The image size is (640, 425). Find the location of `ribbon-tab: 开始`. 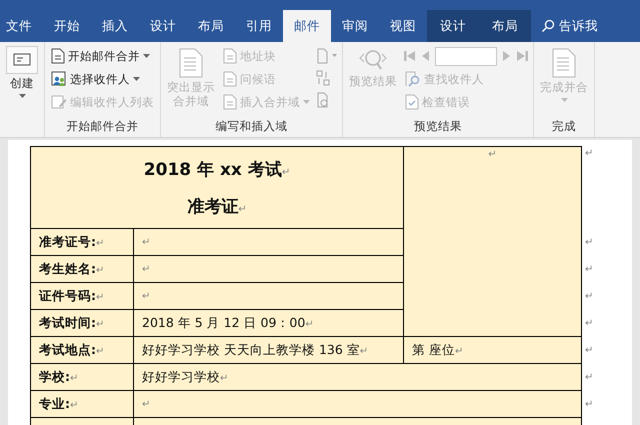

ribbon-tab: 开始 is located at coordinates (67, 26).